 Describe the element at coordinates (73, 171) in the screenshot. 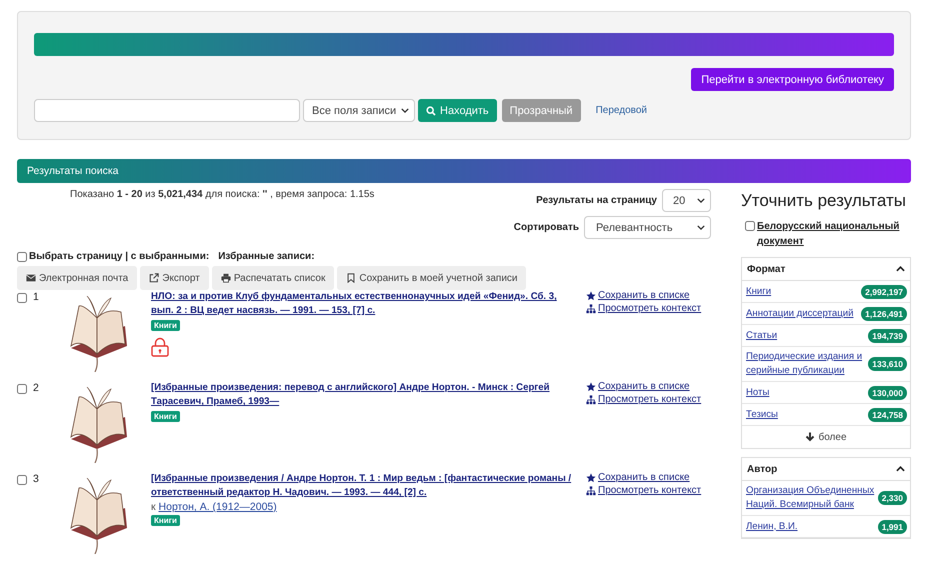

I see `results-title: Результаты поиска` at that location.